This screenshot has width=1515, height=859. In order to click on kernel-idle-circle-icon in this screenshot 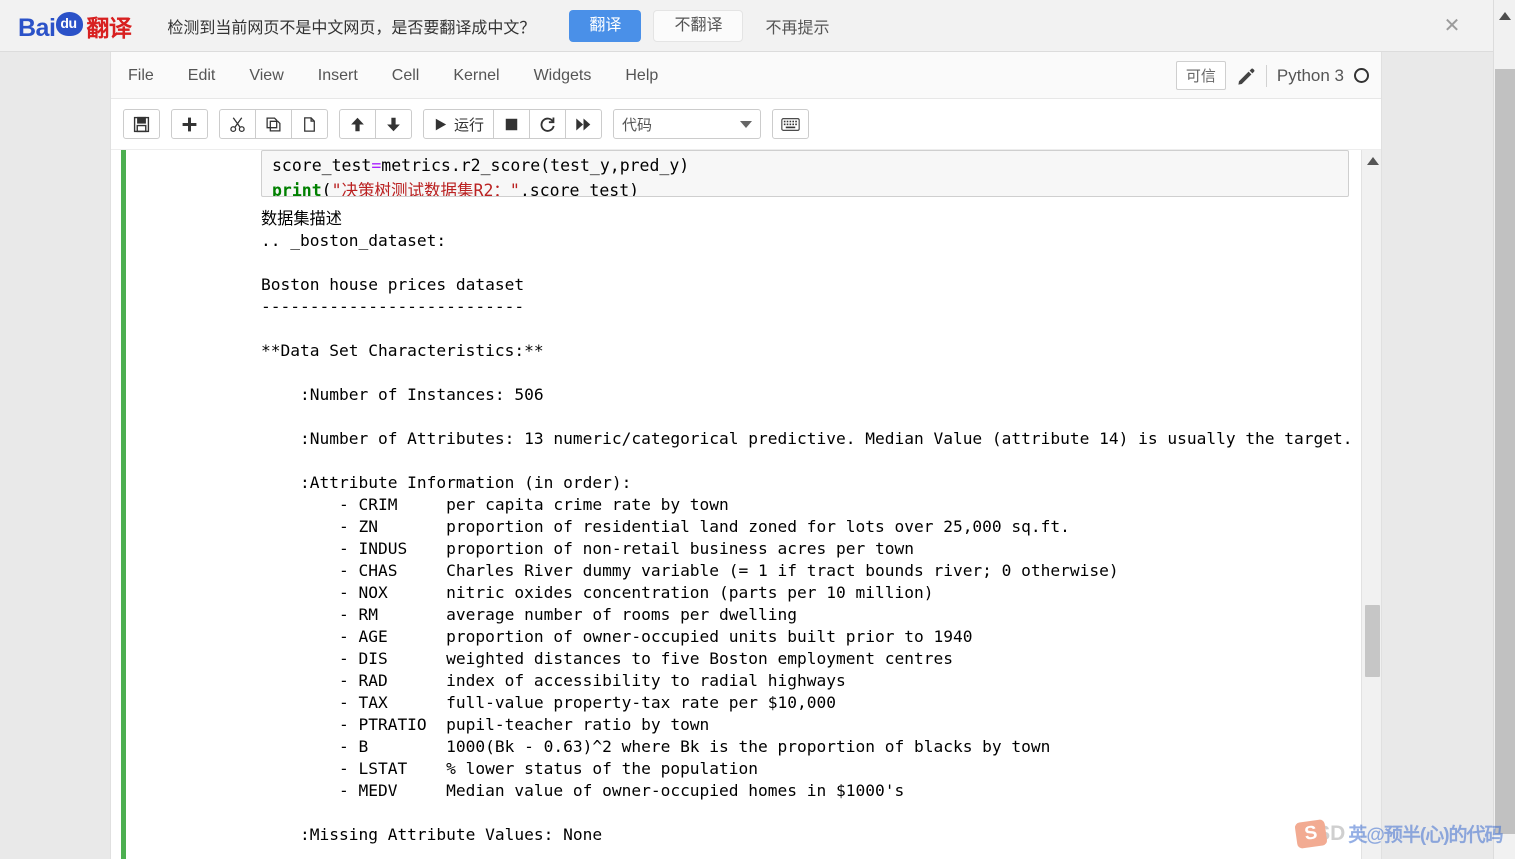, I will do `click(1361, 75)`.